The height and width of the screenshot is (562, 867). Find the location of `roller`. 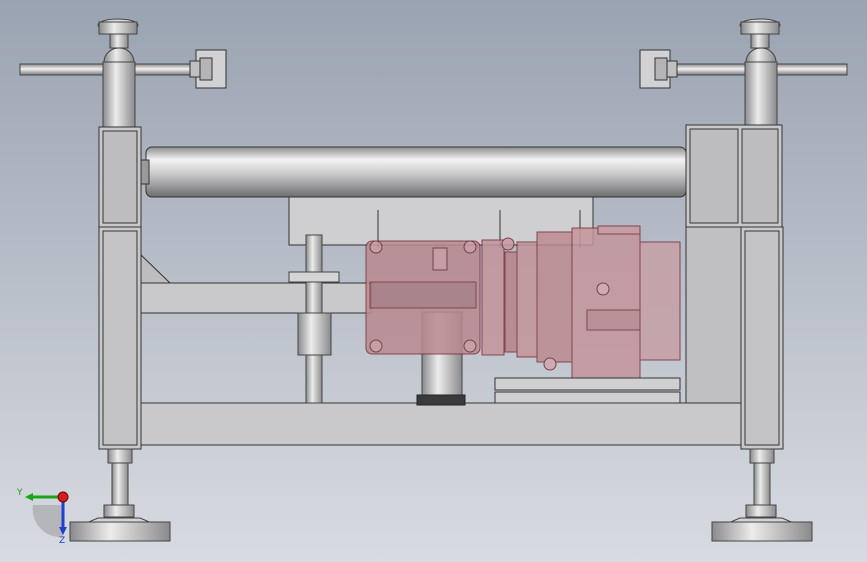

roller is located at coordinates (413, 172).